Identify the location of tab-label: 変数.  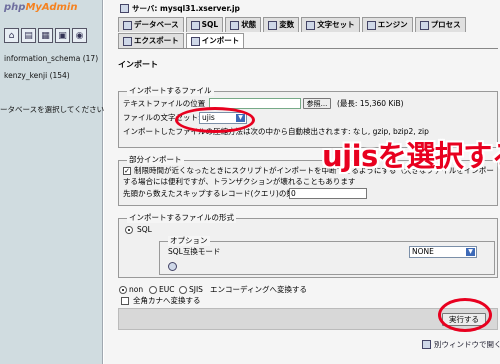
(287, 24).